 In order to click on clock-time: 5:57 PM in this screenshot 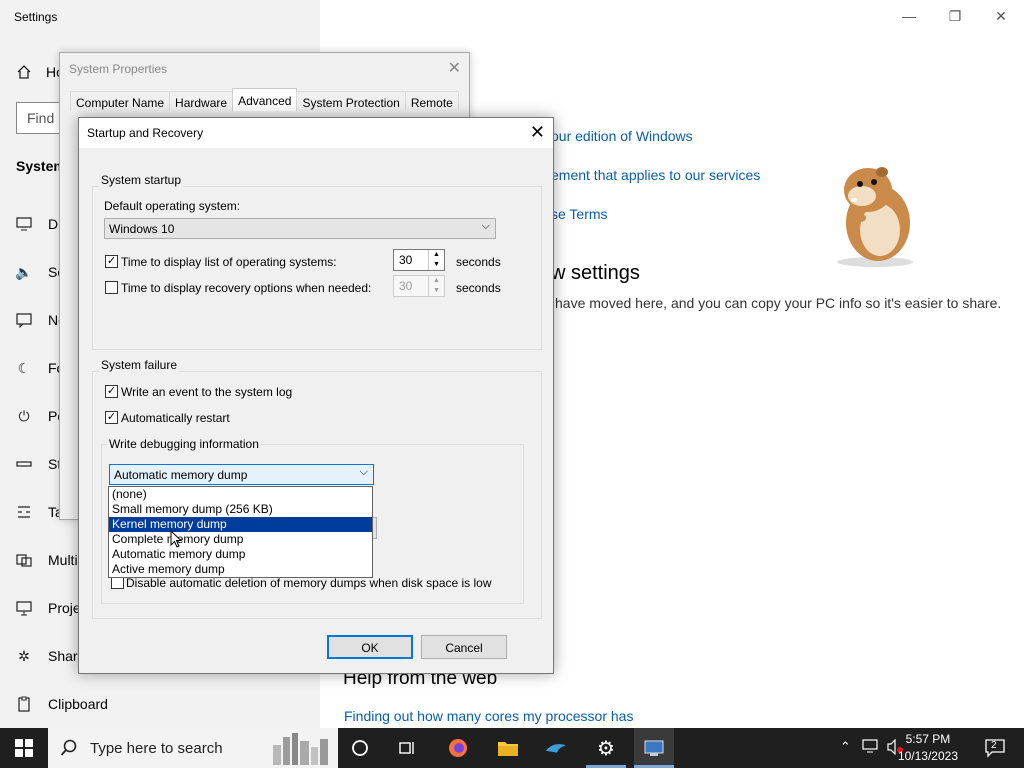, I will do `click(928, 739)`.